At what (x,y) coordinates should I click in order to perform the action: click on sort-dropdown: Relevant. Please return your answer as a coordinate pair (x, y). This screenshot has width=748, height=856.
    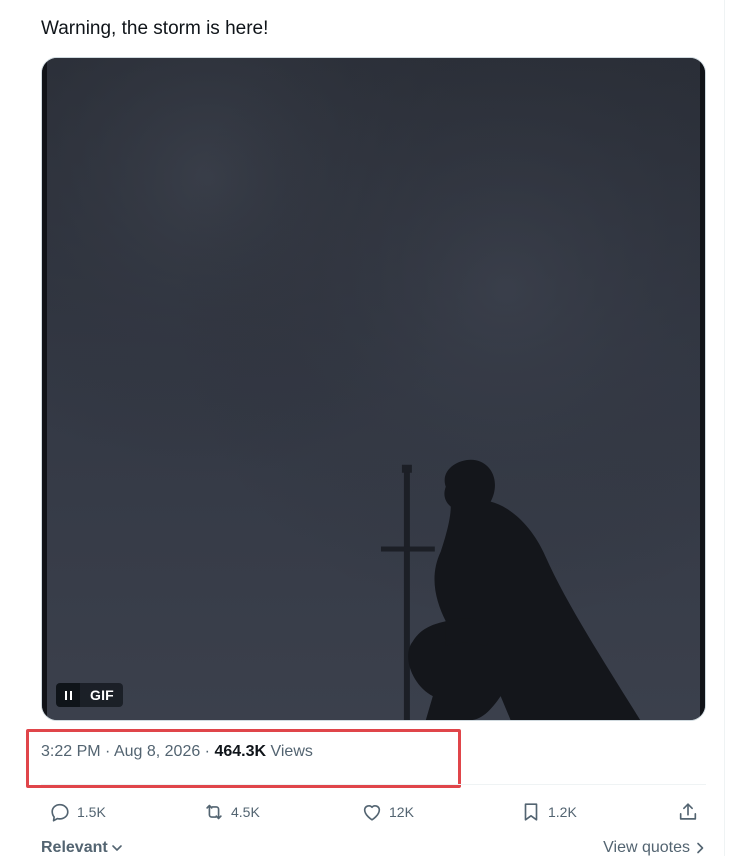
    Looking at the image, I should click on (82, 846).